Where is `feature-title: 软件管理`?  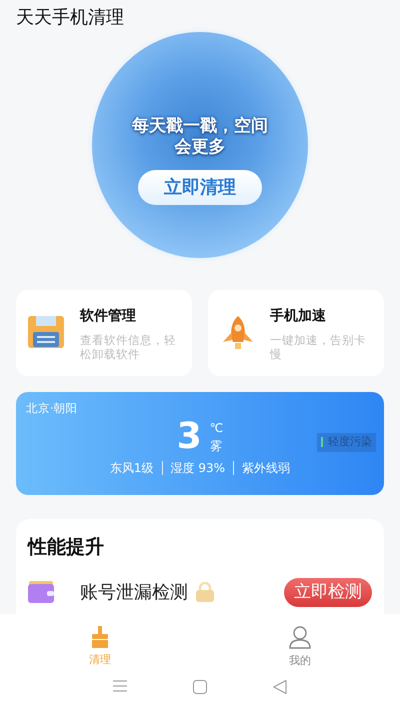 feature-title: 软件管理 is located at coordinates (108, 316).